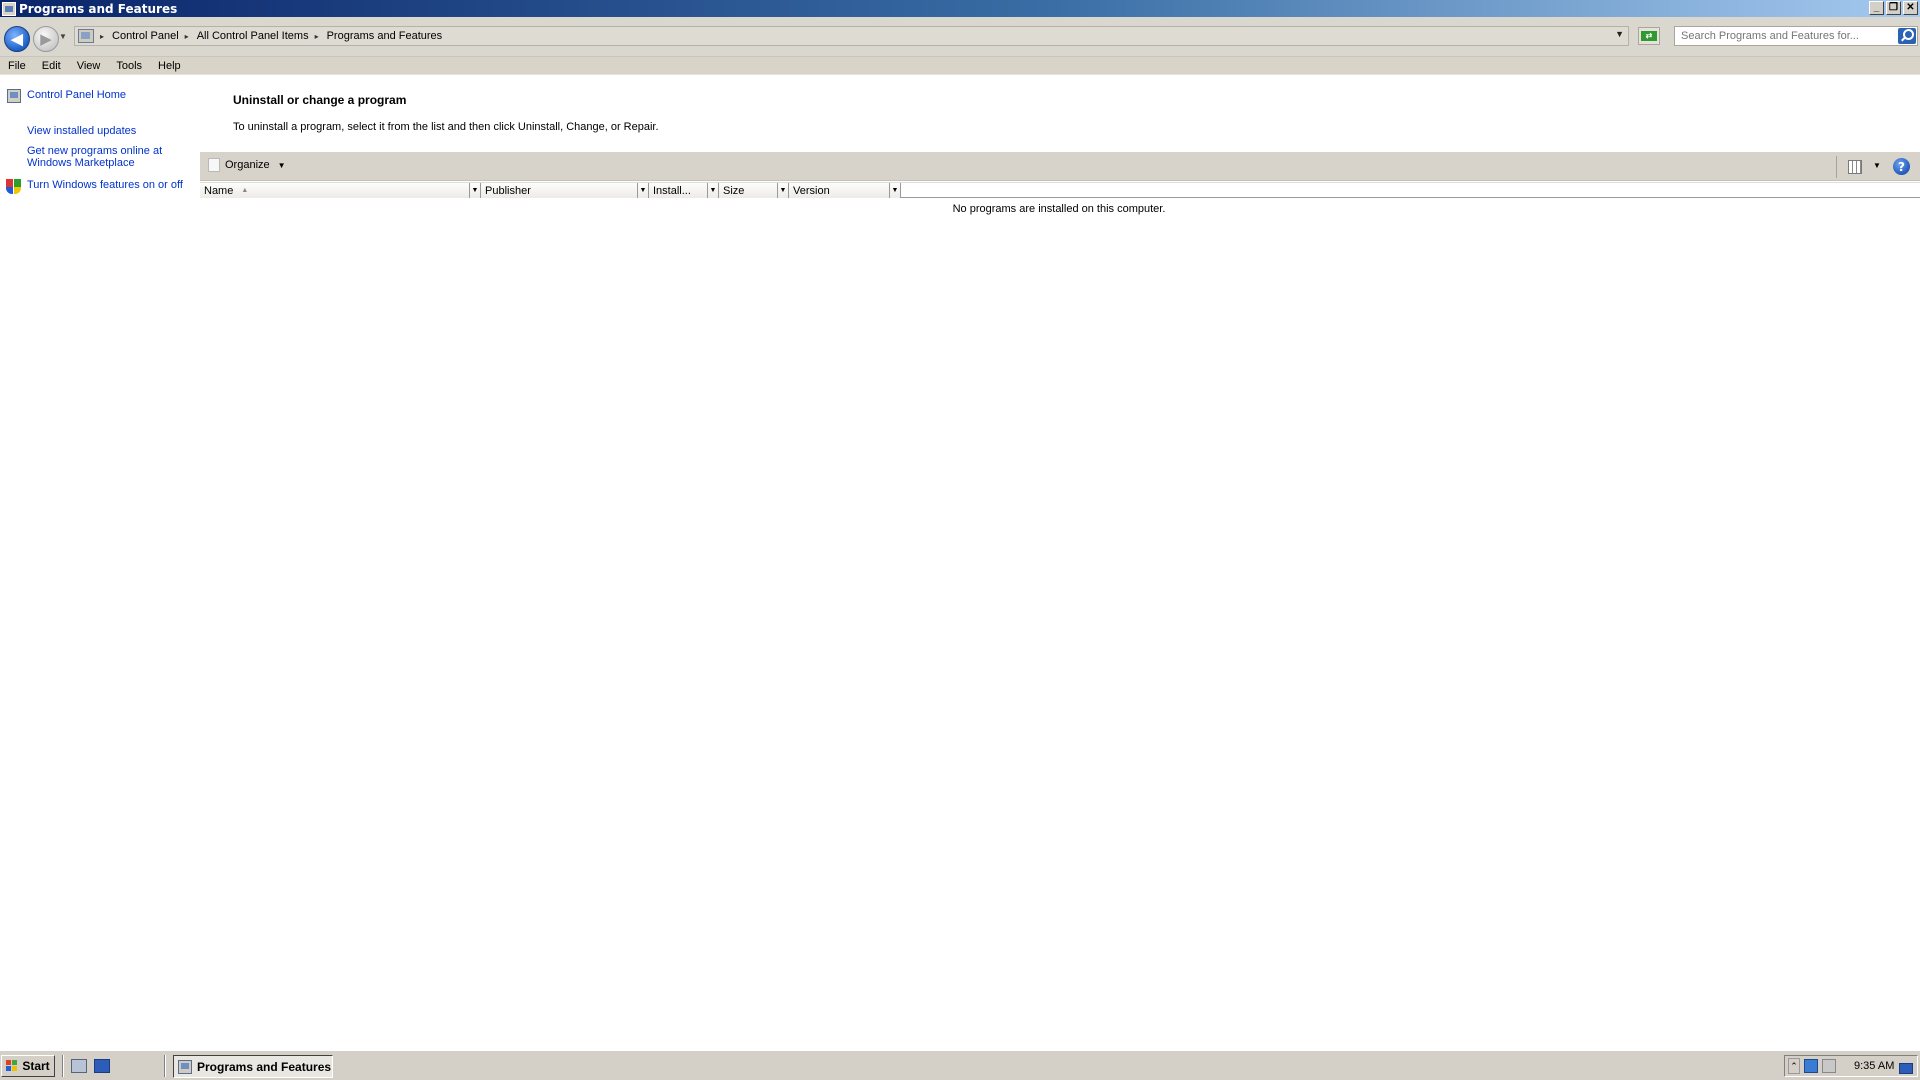 This screenshot has height=1080, width=1920. What do you see at coordinates (214, 165) in the screenshot?
I see `organize-icon` at bounding box center [214, 165].